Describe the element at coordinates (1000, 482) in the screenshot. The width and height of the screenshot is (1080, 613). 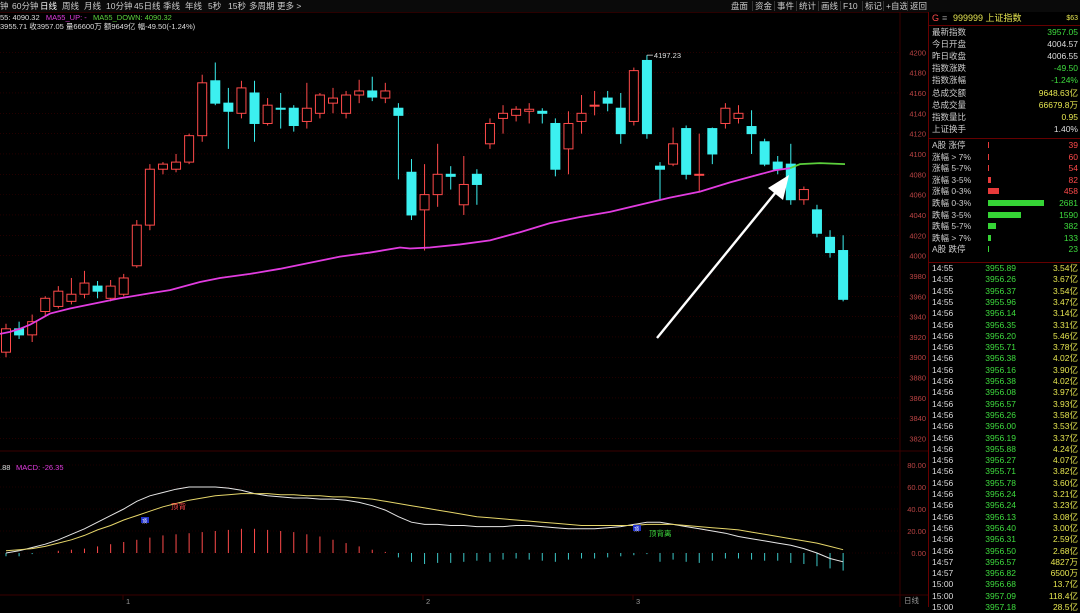
I see `tick-price: 3955.78` at that location.